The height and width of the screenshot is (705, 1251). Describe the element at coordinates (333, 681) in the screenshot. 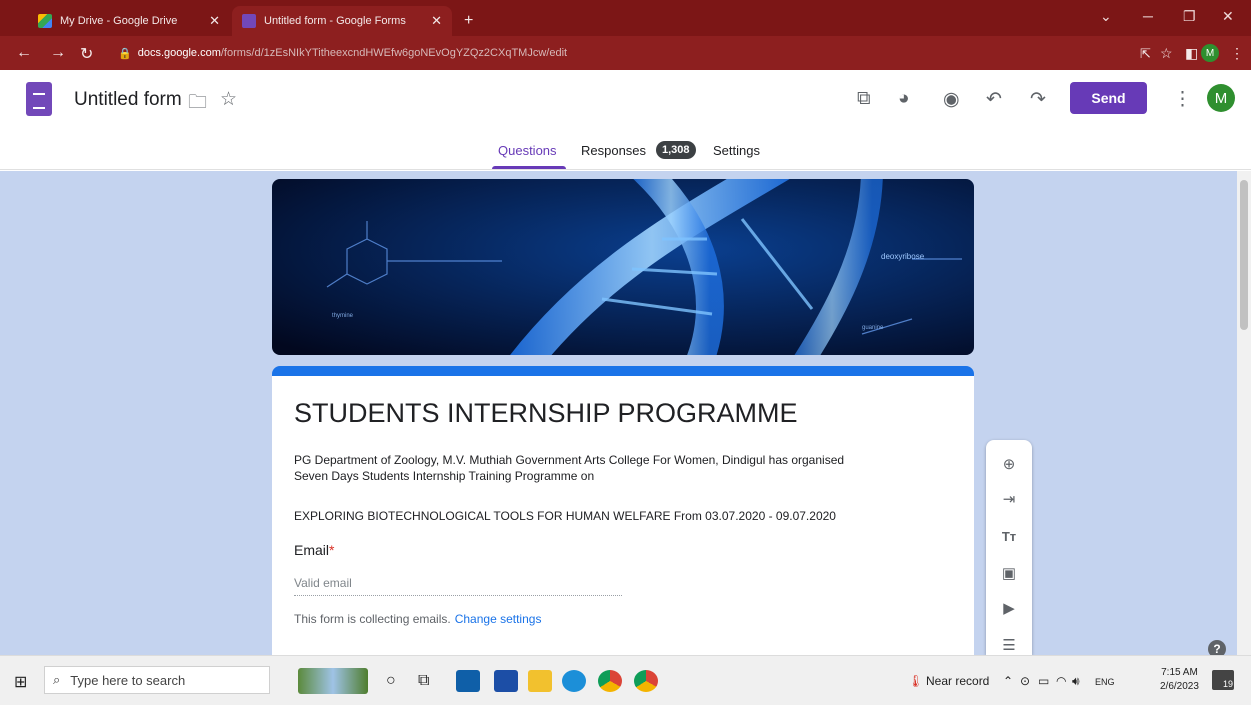

I see `search-highlight-image` at that location.